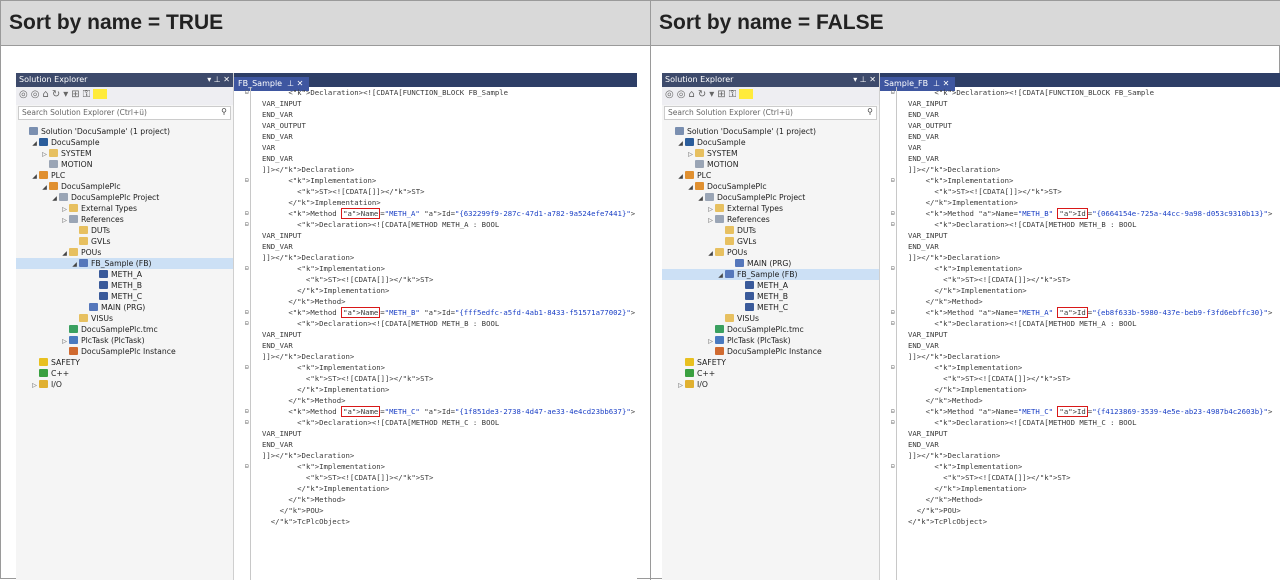  Describe the element at coordinates (73, 252) in the screenshot. I see `folder-open-icon` at that location.